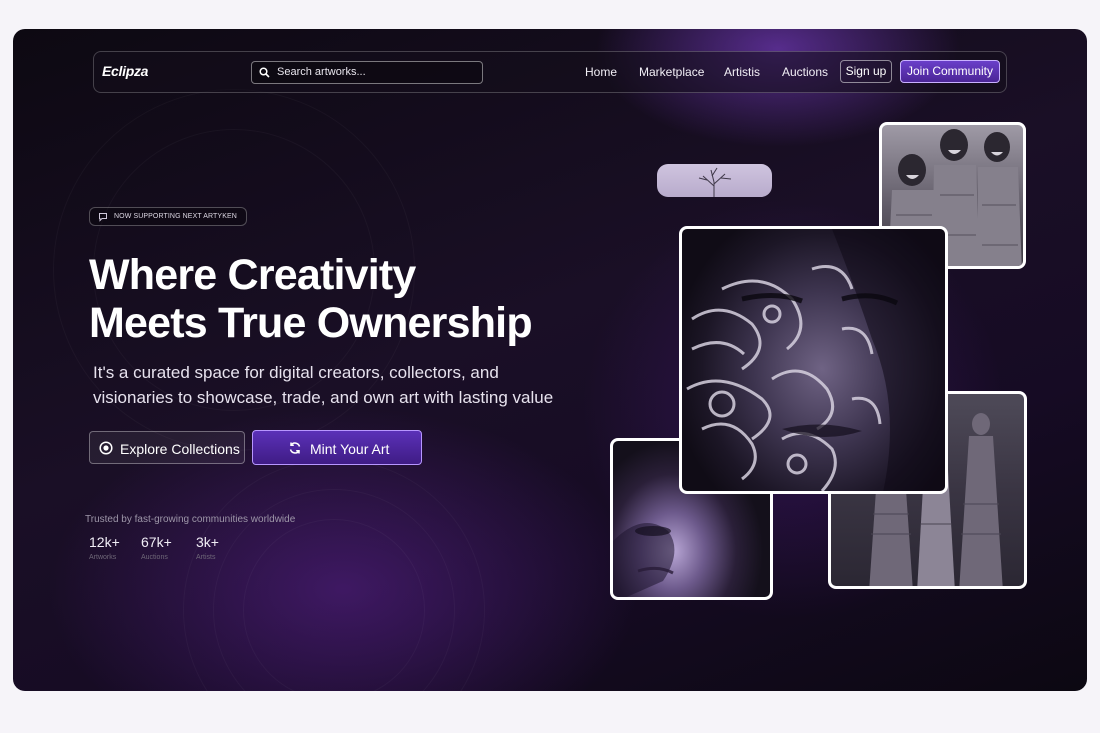  Describe the element at coordinates (601, 72) in the screenshot. I see `nav-link-home: Home` at that location.